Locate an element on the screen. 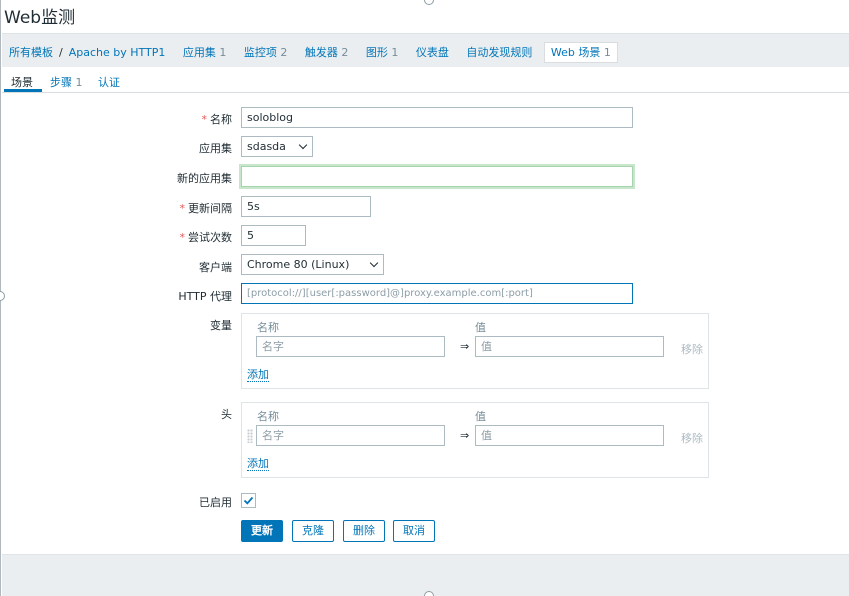 The width and height of the screenshot is (849, 596). tab-scenario: 场景 is located at coordinates (22, 82).